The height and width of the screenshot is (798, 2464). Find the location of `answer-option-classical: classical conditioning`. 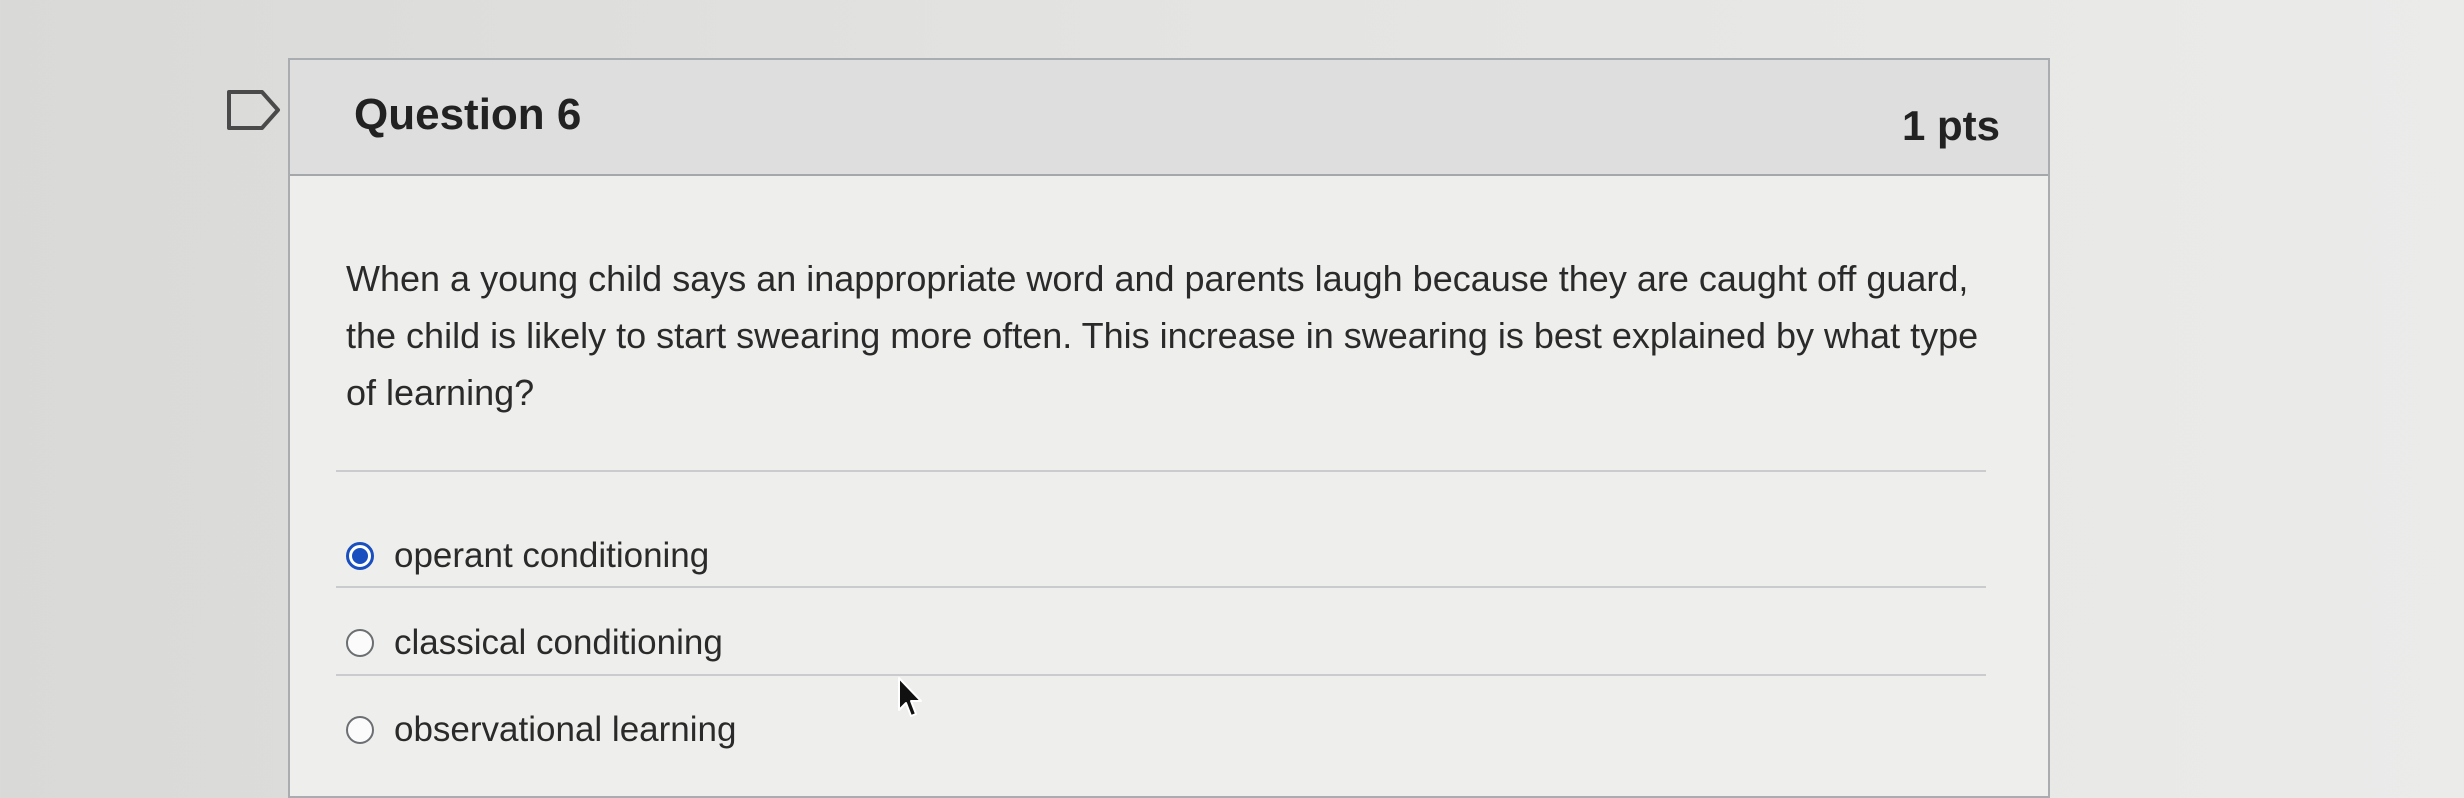

answer-option-classical: classical conditioning is located at coordinates (696, 643).